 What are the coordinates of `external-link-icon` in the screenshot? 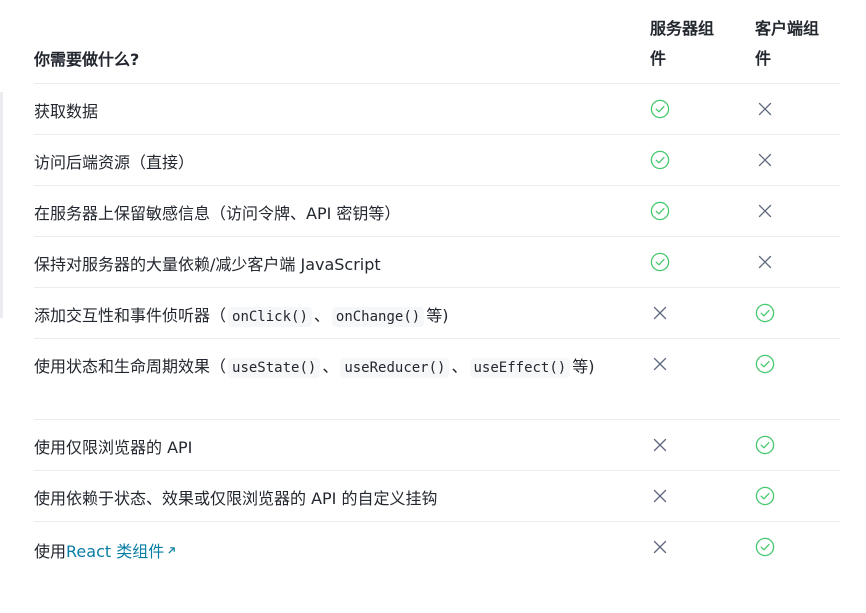 It's located at (171, 550).